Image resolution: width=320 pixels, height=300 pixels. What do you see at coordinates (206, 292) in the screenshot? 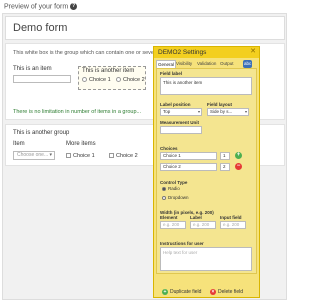
I see `panel-footer: + Duplicate field × Delete field` at bounding box center [206, 292].